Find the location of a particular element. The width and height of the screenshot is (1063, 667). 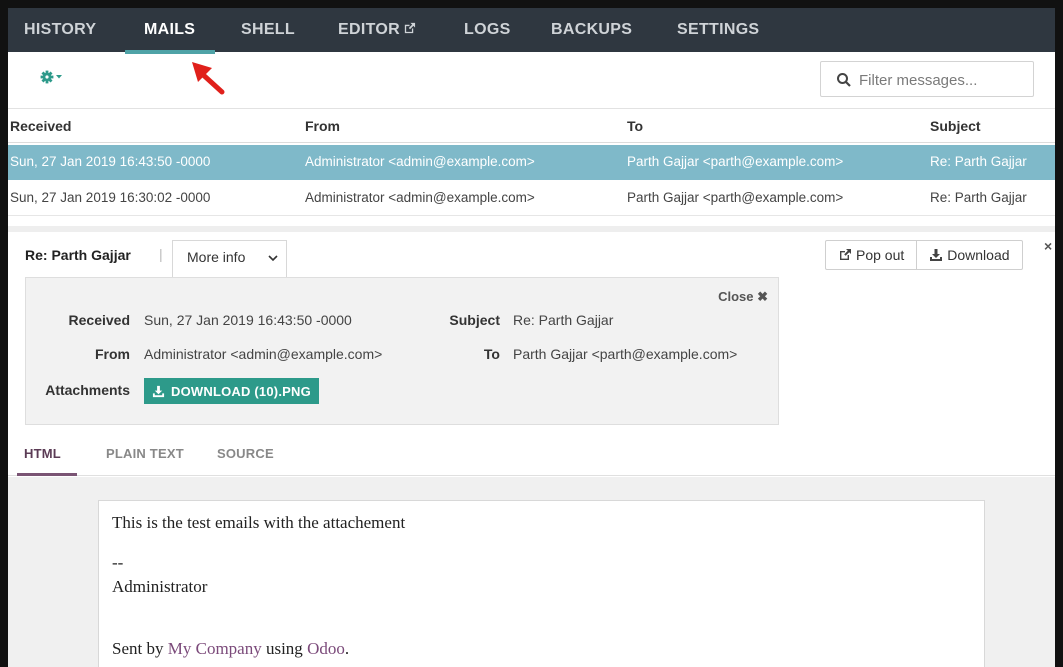

received-value: Sun, 27 Jan 2019 16:43:50 -0000 is located at coordinates (248, 320).